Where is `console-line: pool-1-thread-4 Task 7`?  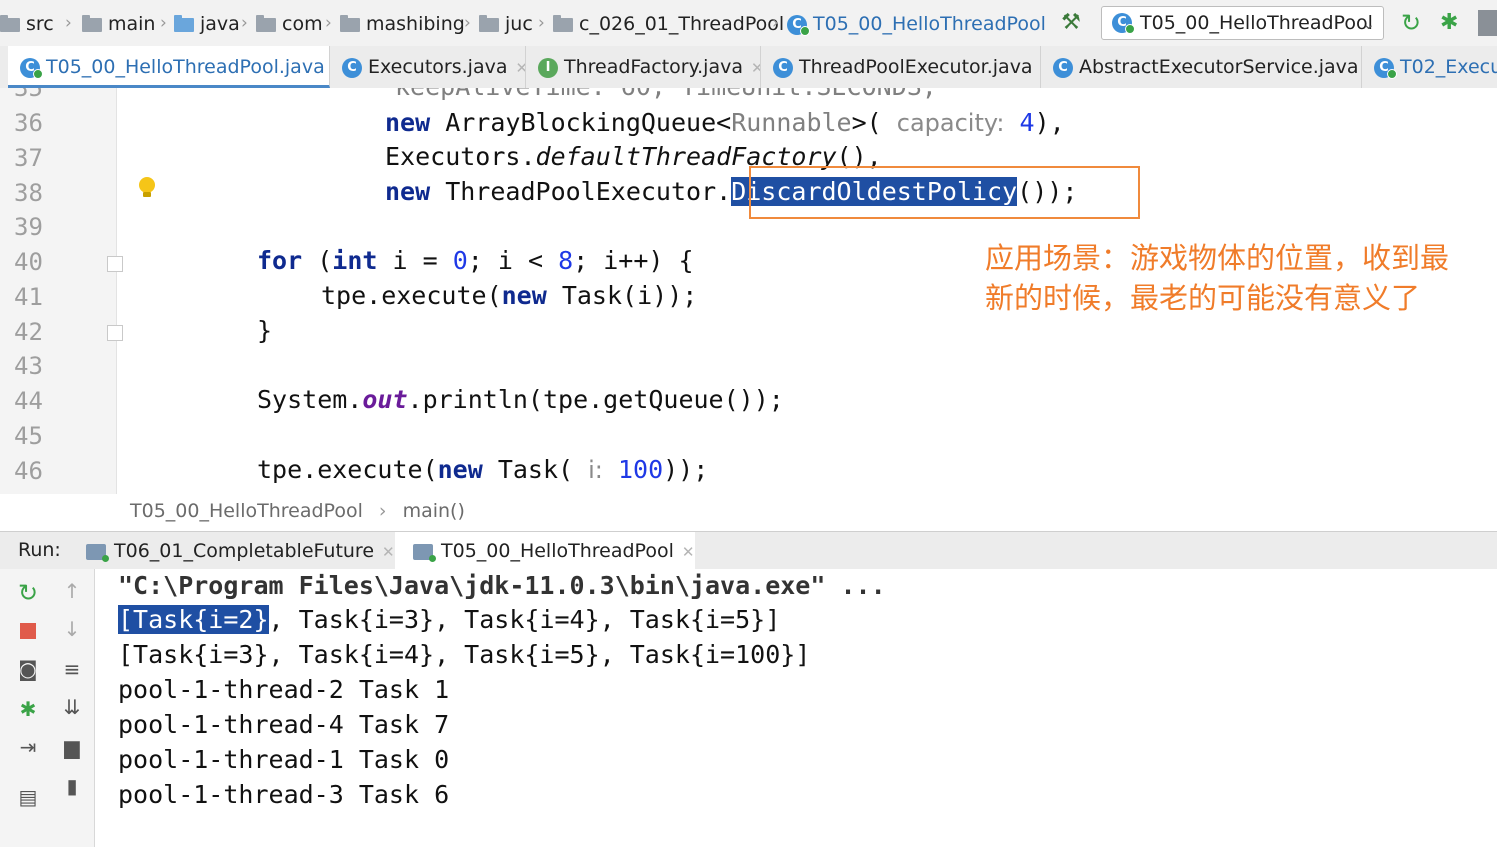 console-line: pool-1-thread-4 Task 7 is located at coordinates (284, 724).